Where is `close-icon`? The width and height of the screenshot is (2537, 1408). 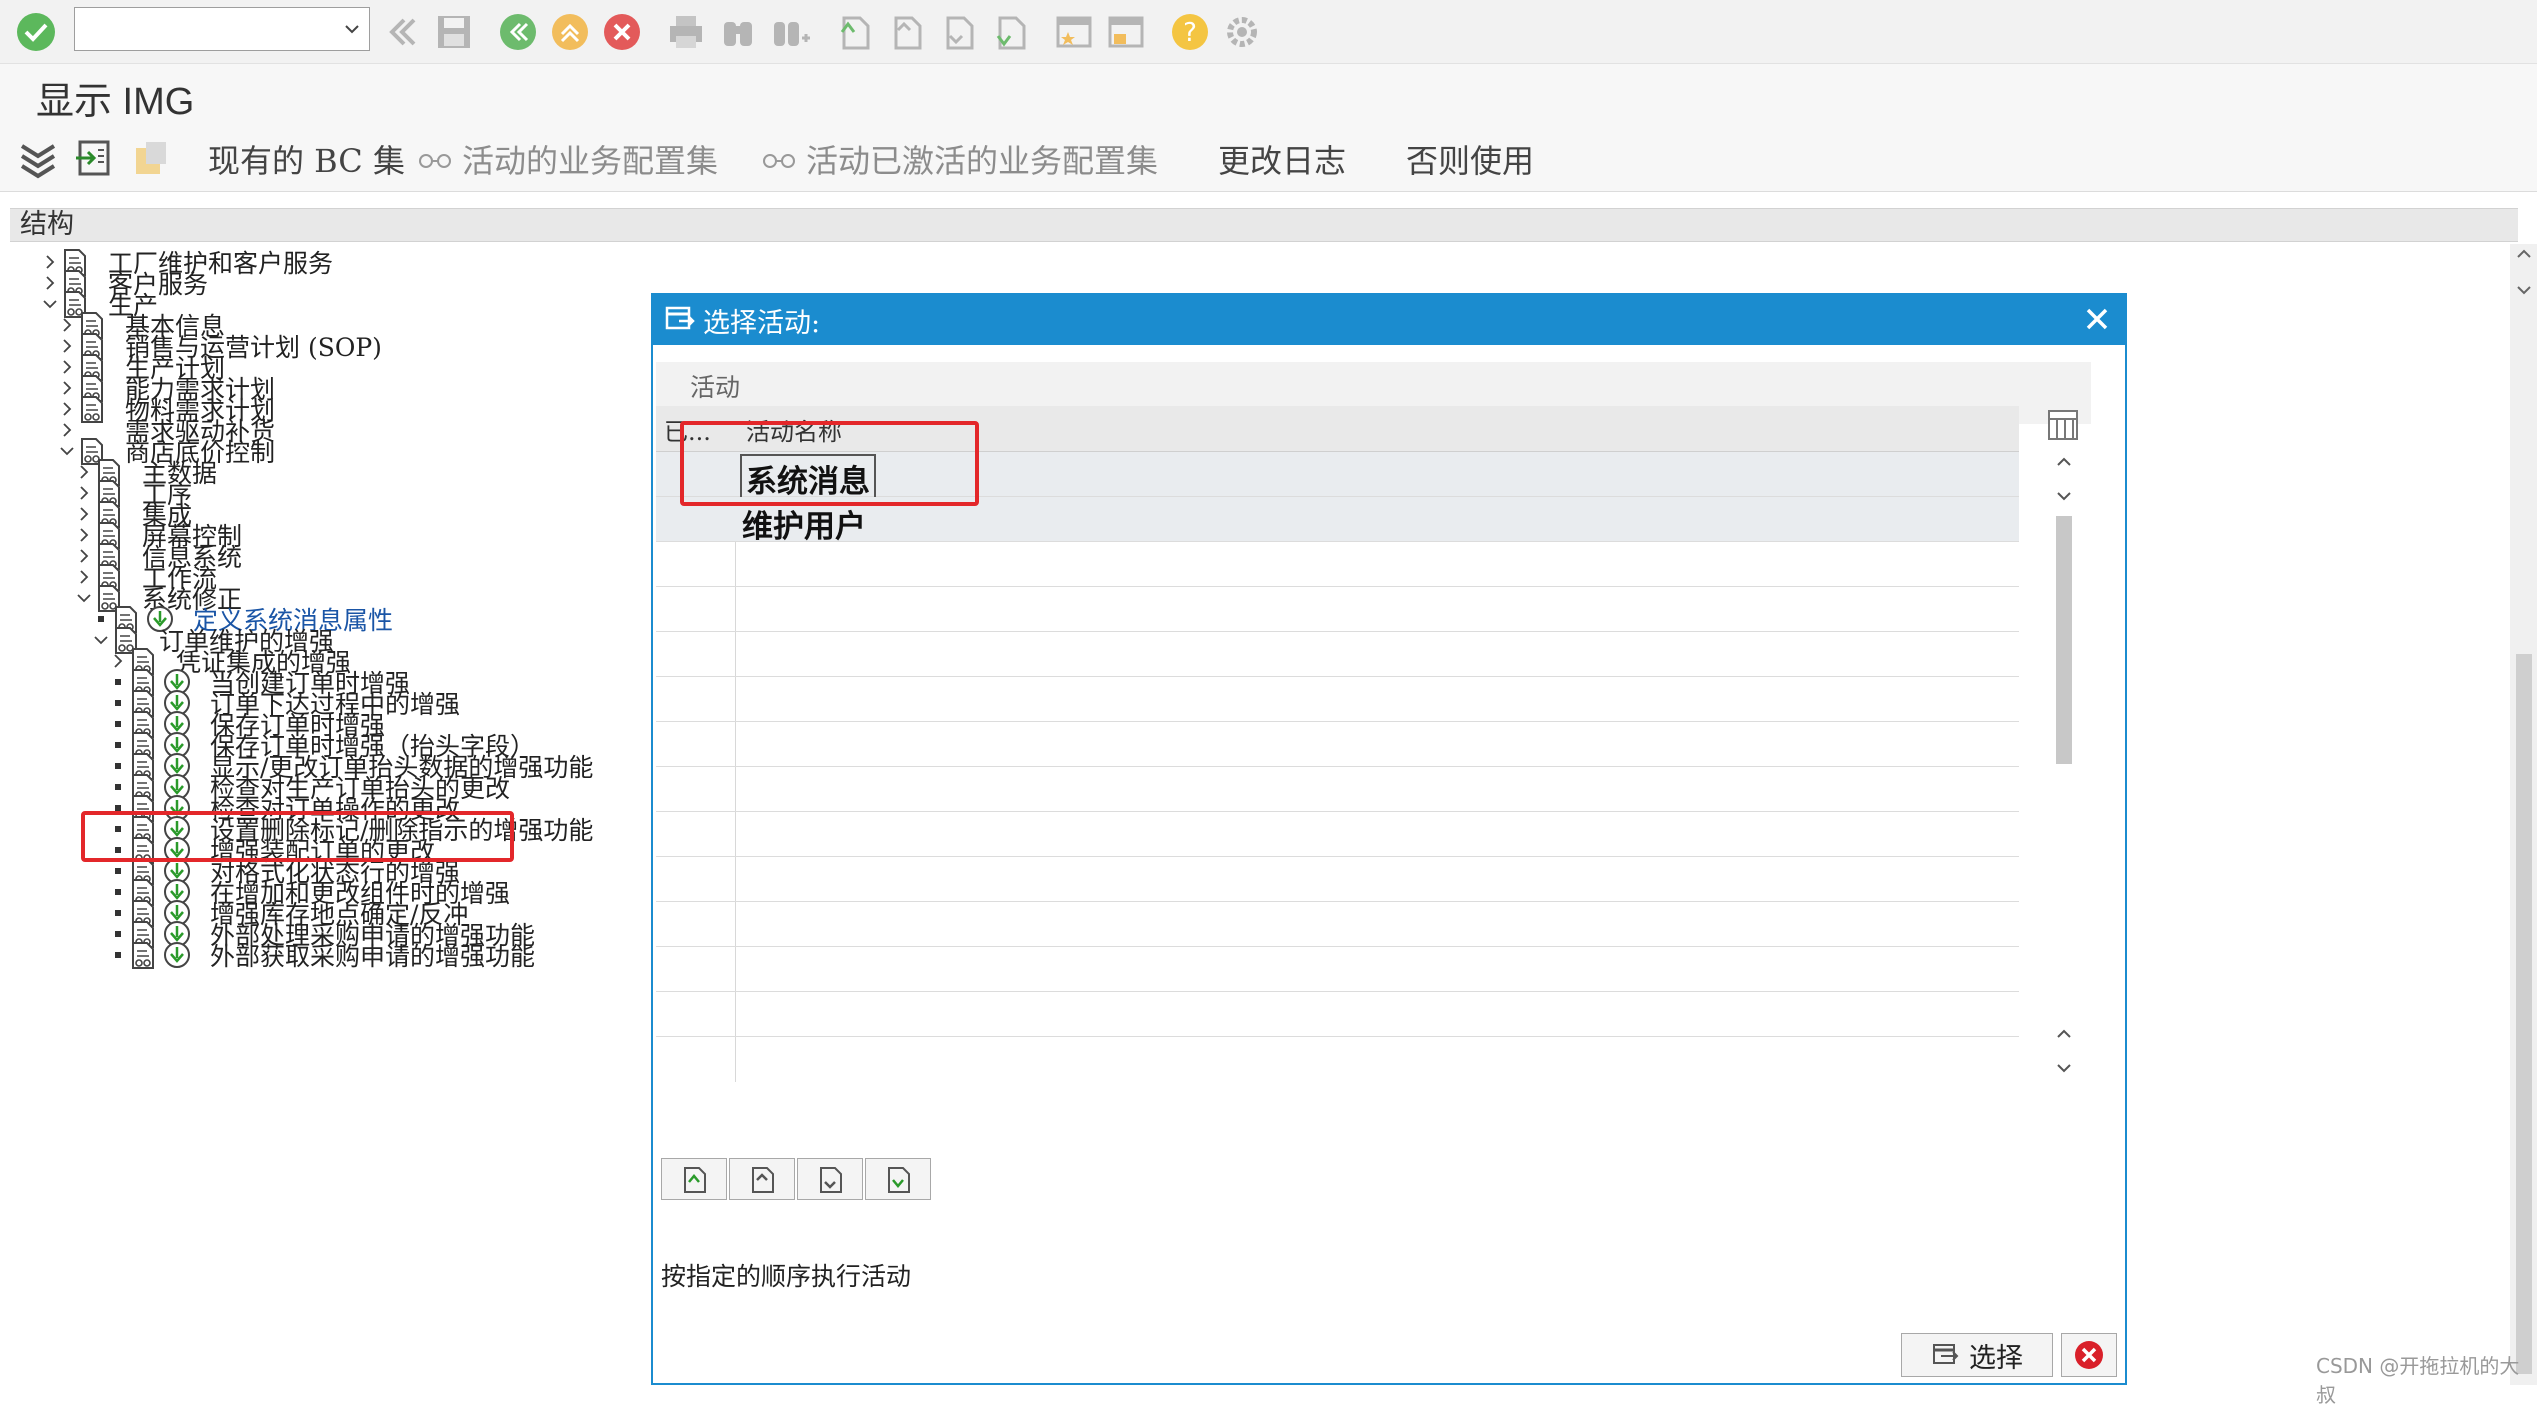 close-icon is located at coordinates (2097, 319).